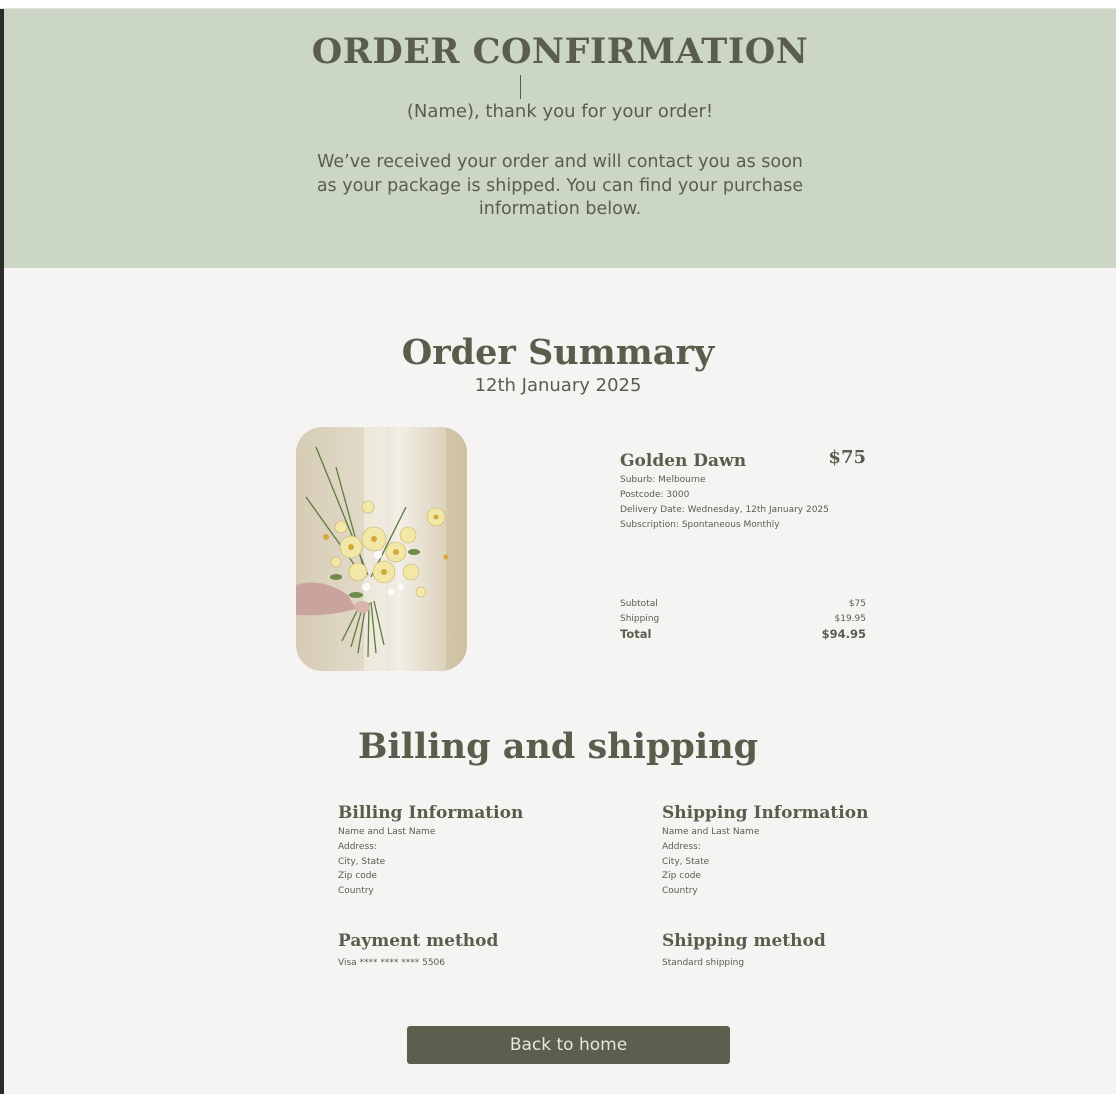 The height and width of the screenshot is (1094, 1116). I want to click on total-value: $94.95, so click(843, 634).